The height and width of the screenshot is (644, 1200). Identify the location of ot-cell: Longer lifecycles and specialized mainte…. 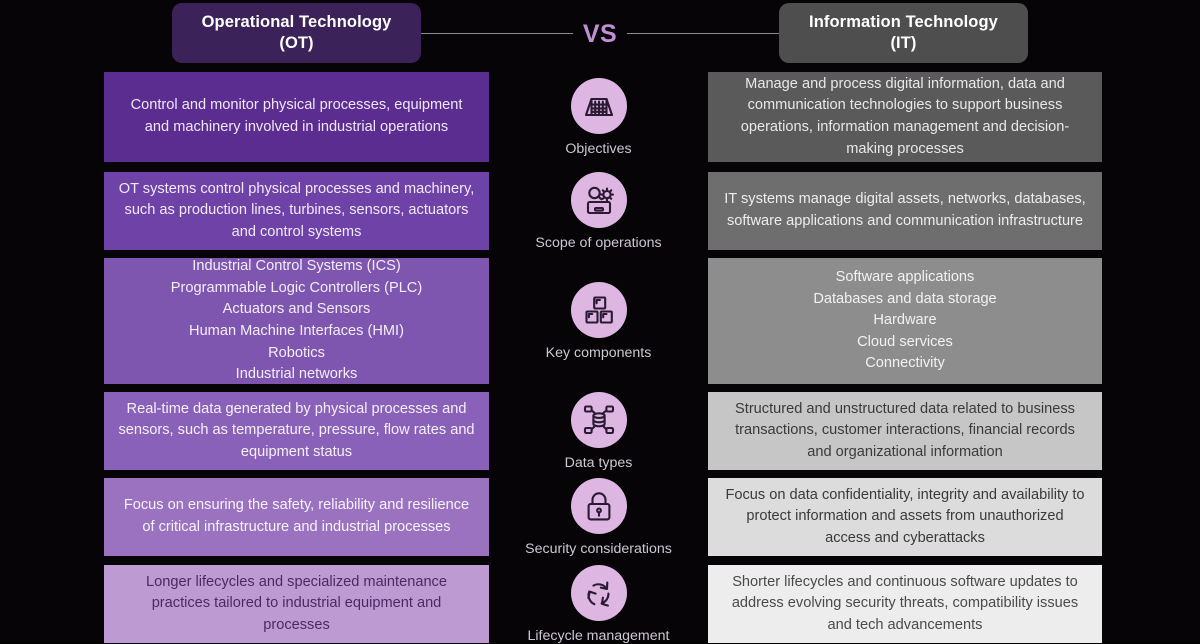
(296, 604).